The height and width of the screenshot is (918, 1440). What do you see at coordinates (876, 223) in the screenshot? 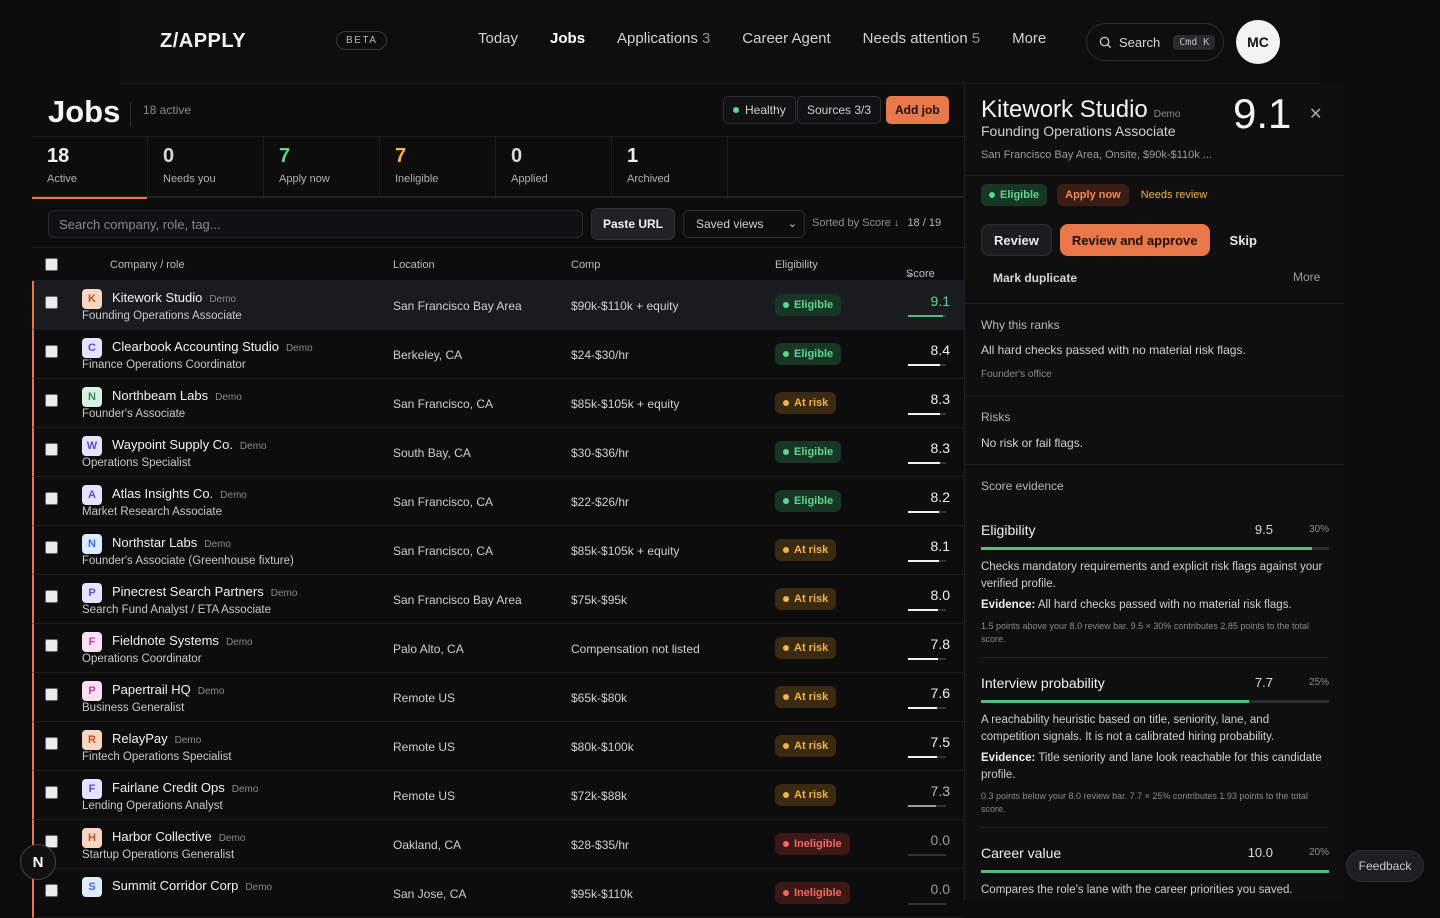
I see `sort-indicator: Sorted by Score ↓ 18 / 19` at bounding box center [876, 223].